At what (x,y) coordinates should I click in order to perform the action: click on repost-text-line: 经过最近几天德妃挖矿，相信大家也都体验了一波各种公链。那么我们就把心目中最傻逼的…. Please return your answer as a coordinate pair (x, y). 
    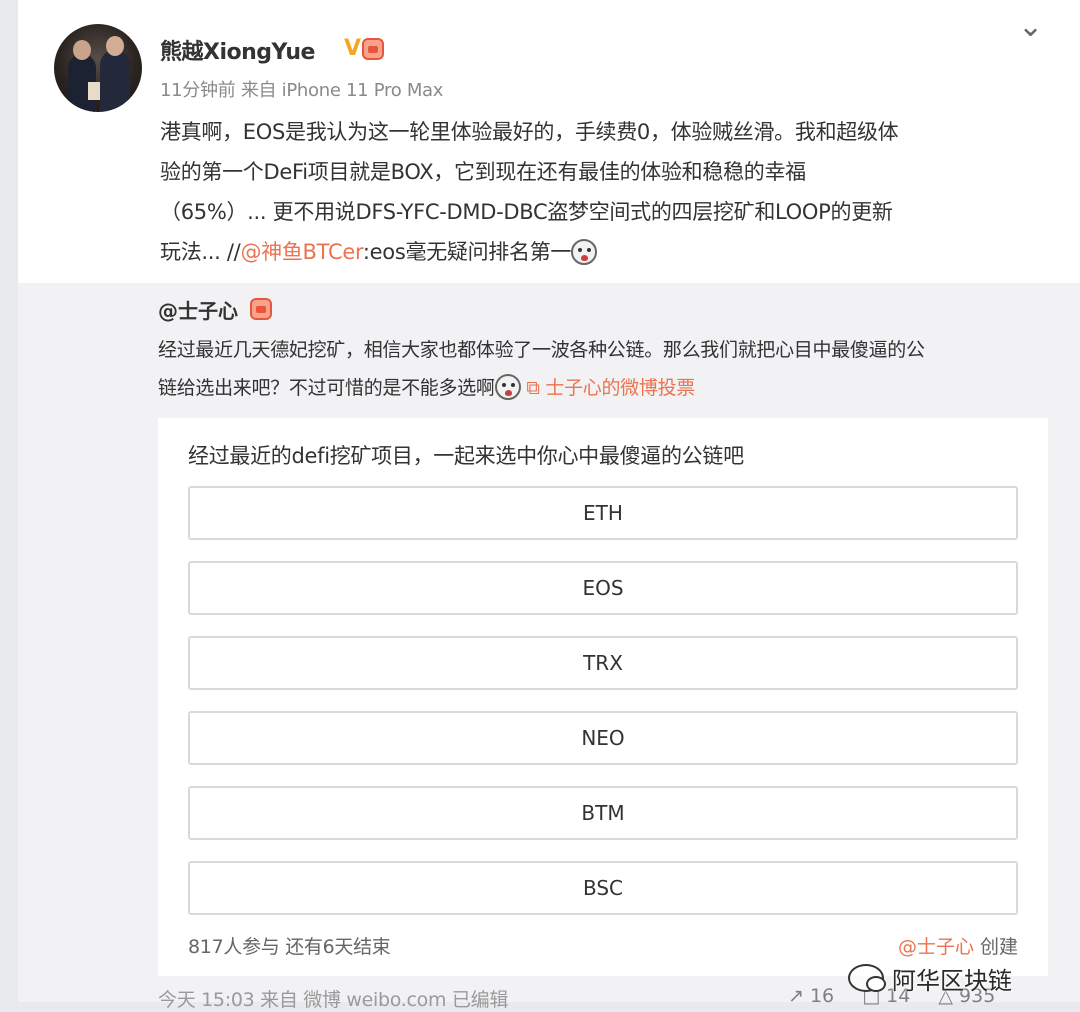
    Looking at the image, I should click on (541, 350).